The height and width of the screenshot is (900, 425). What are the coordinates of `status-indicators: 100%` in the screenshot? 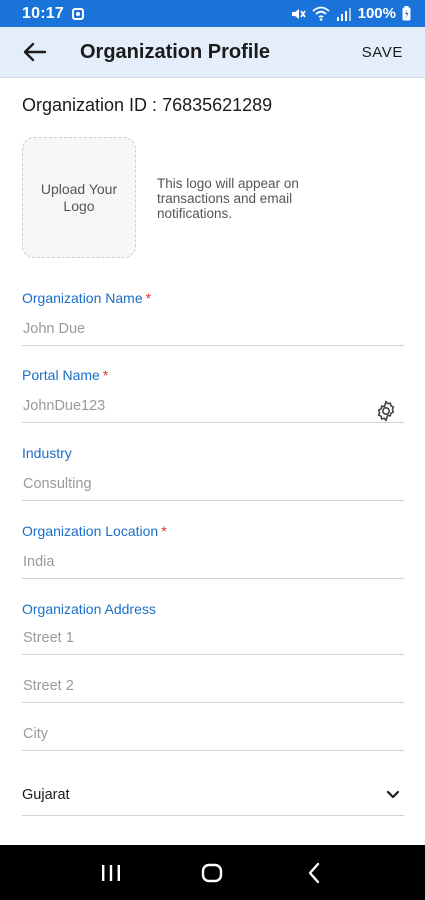 It's located at (350, 13).